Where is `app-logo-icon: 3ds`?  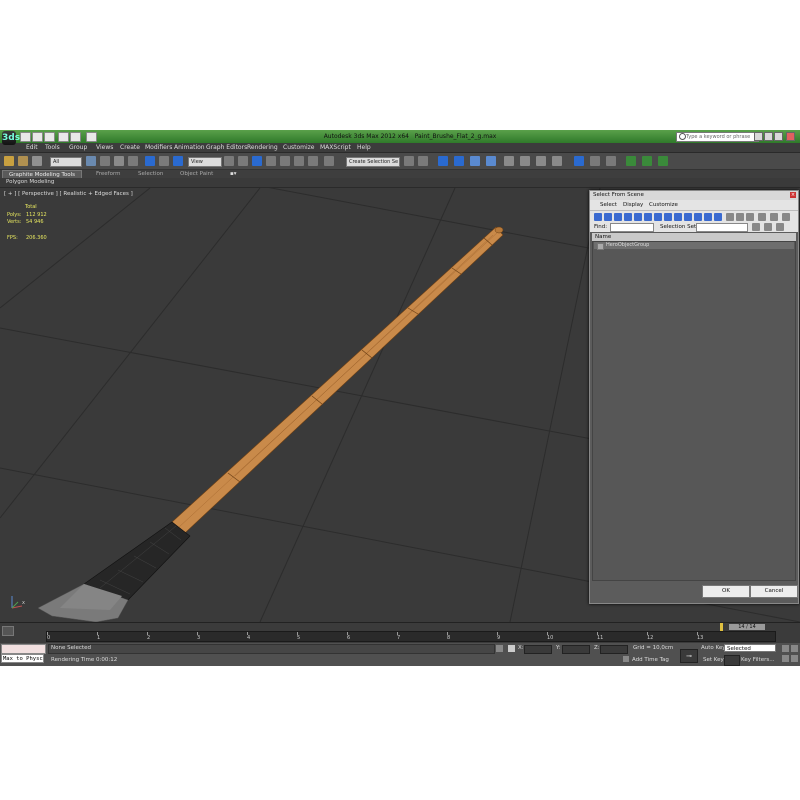 app-logo-icon: 3ds is located at coordinates (11, 138).